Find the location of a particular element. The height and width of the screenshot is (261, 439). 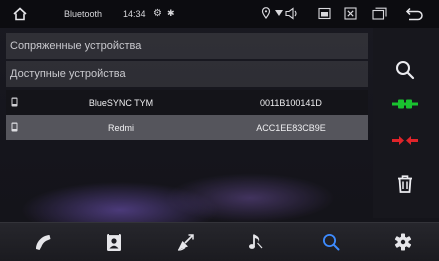

device-mac: 0011B100141D is located at coordinates (291, 103).